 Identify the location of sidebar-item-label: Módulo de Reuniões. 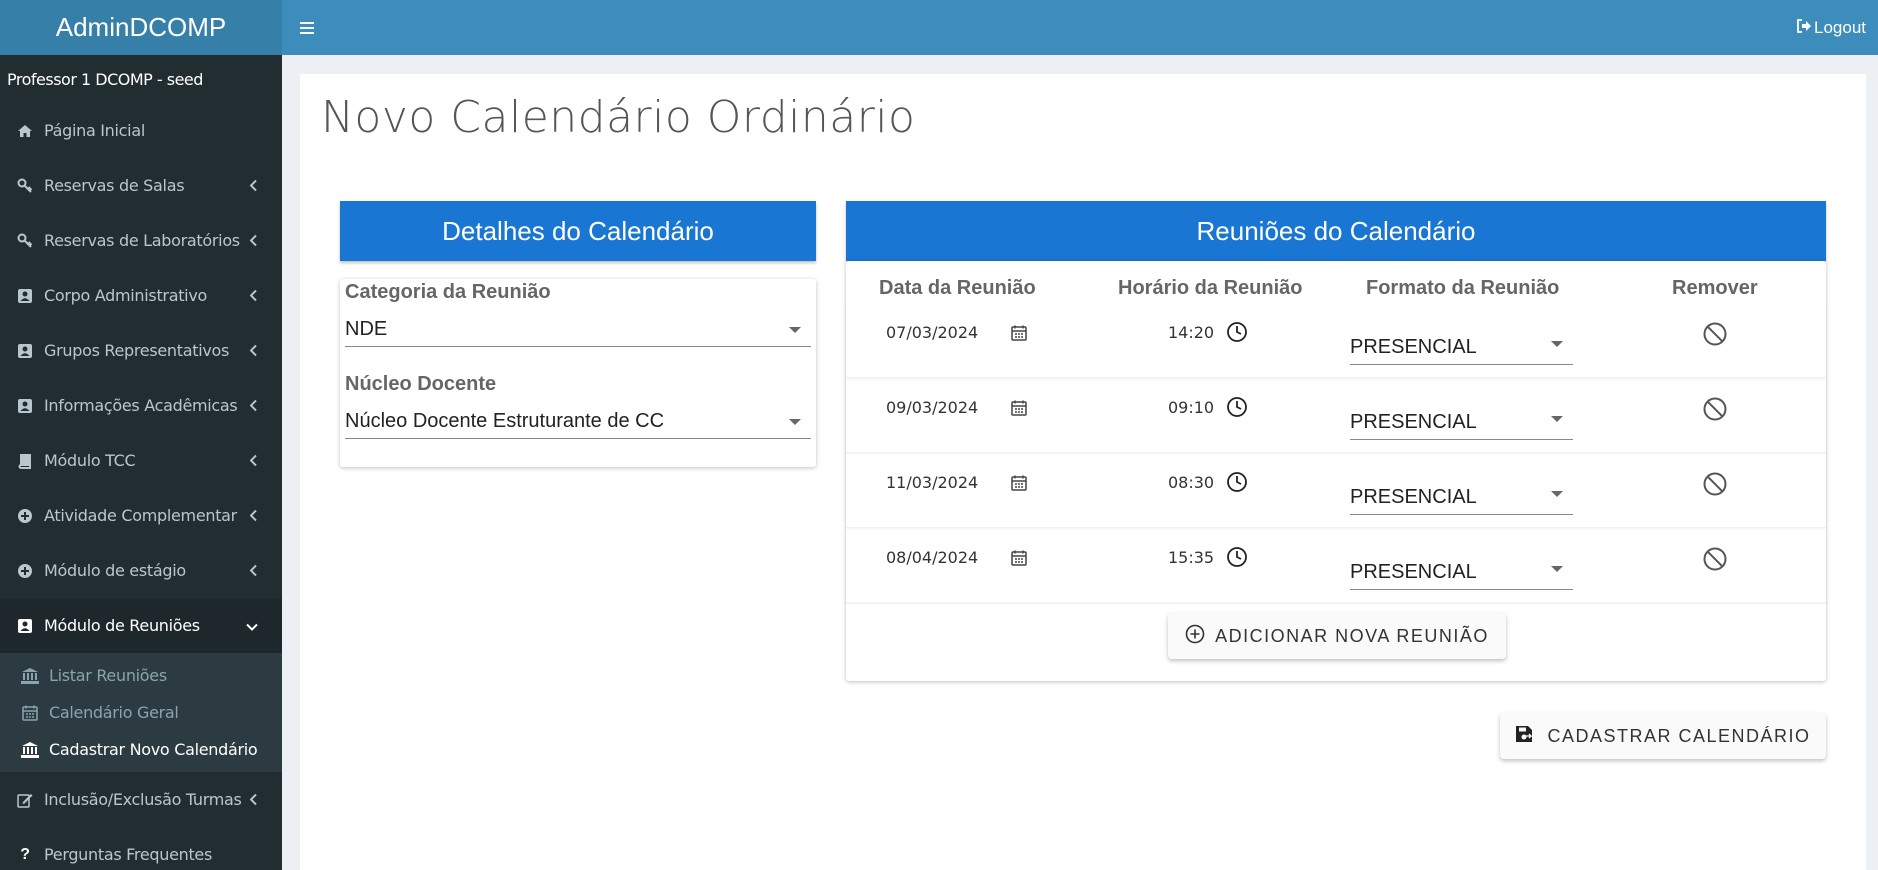
(122, 625).